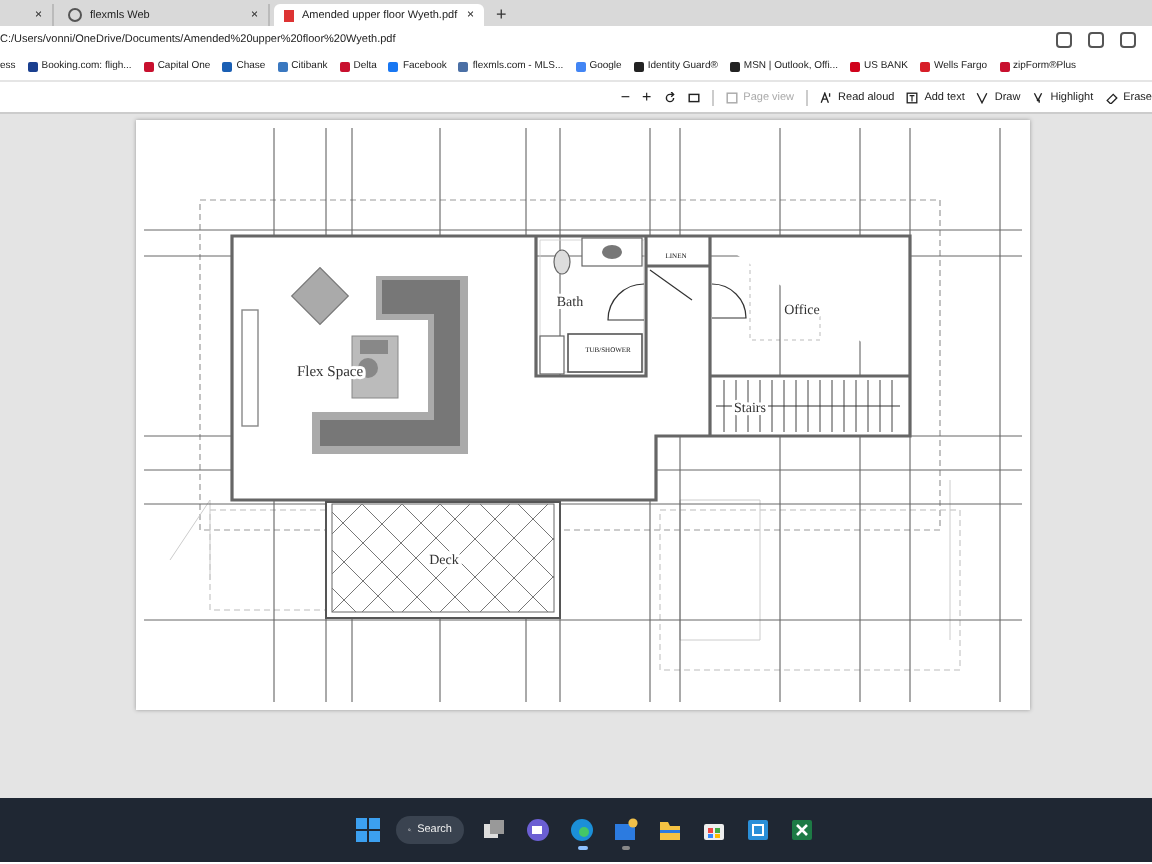 The height and width of the screenshot is (864, 1152). What do you see at coordinates (646, 97) in the screenshot?
I see `zoom-in-button: +` at bounding box center [646, 97].